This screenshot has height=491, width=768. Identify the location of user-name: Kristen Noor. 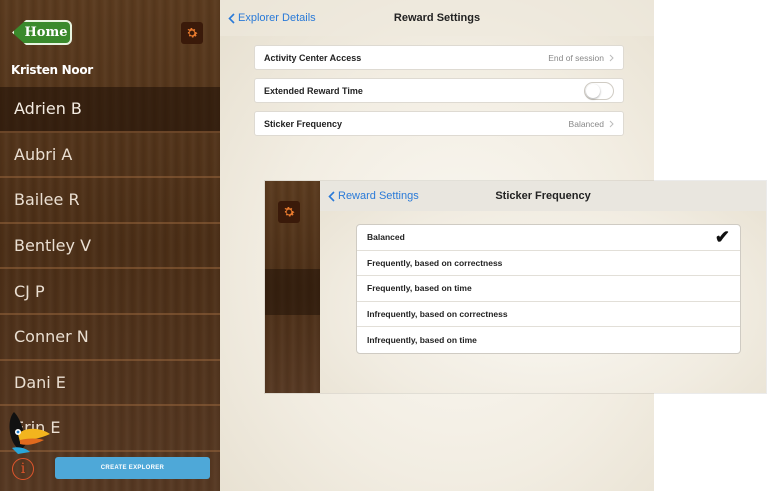
(52, 70).